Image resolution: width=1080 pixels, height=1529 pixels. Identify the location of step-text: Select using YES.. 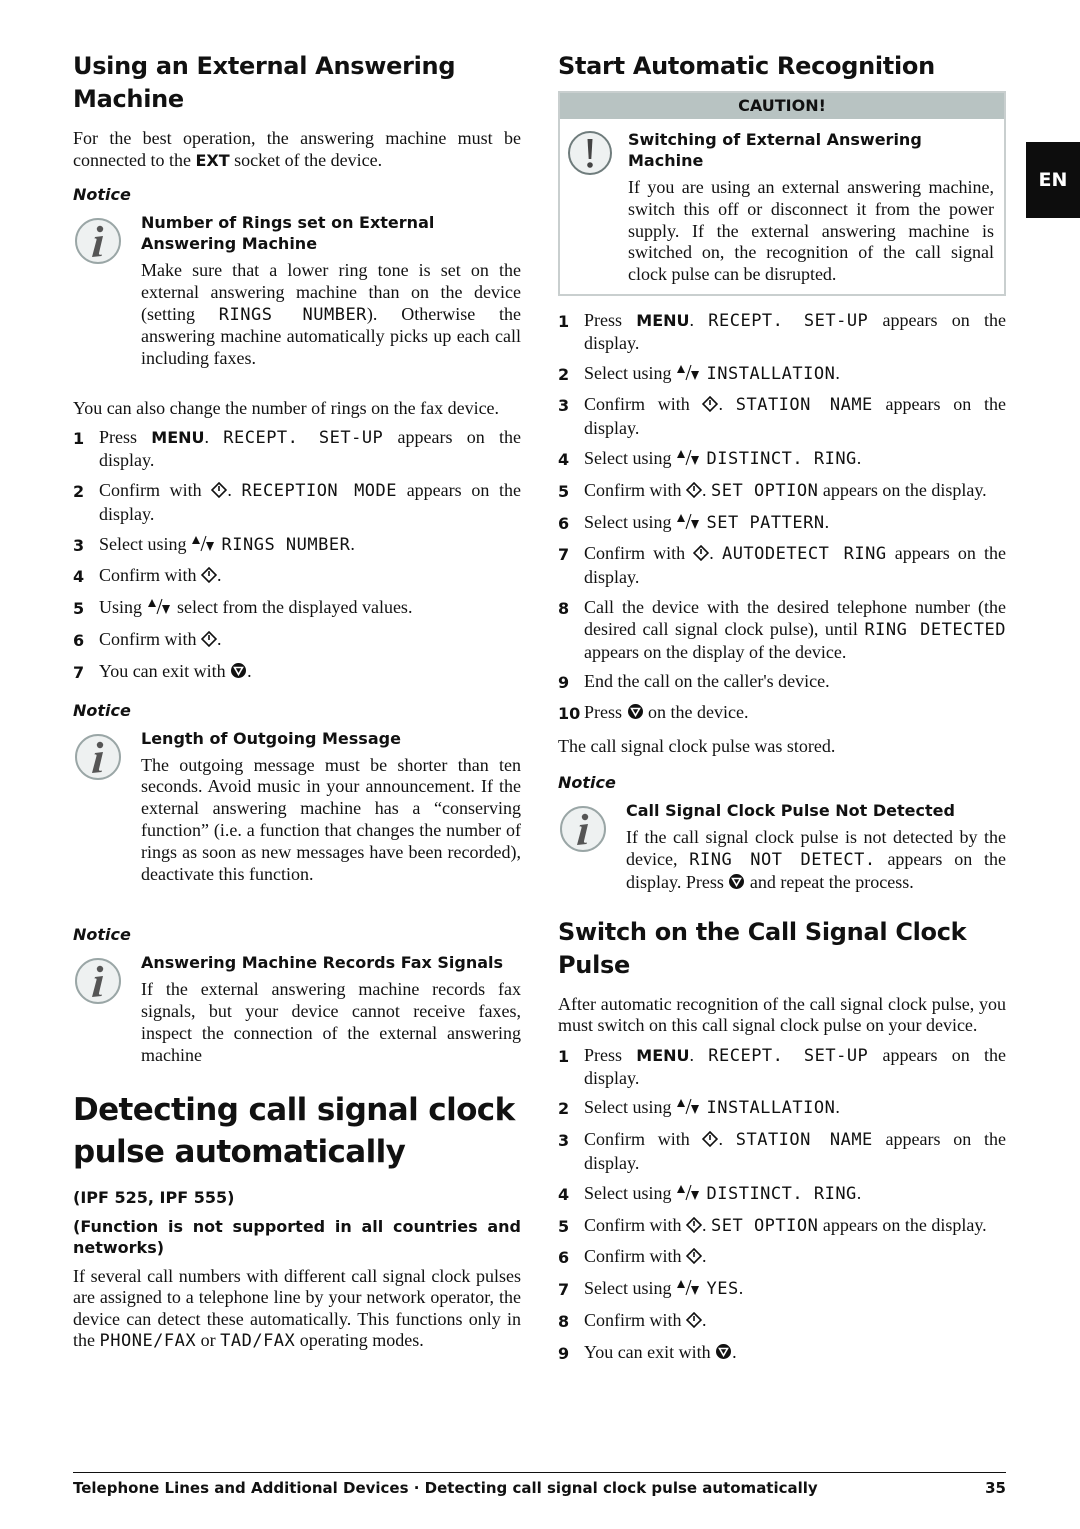
(795, 1290).